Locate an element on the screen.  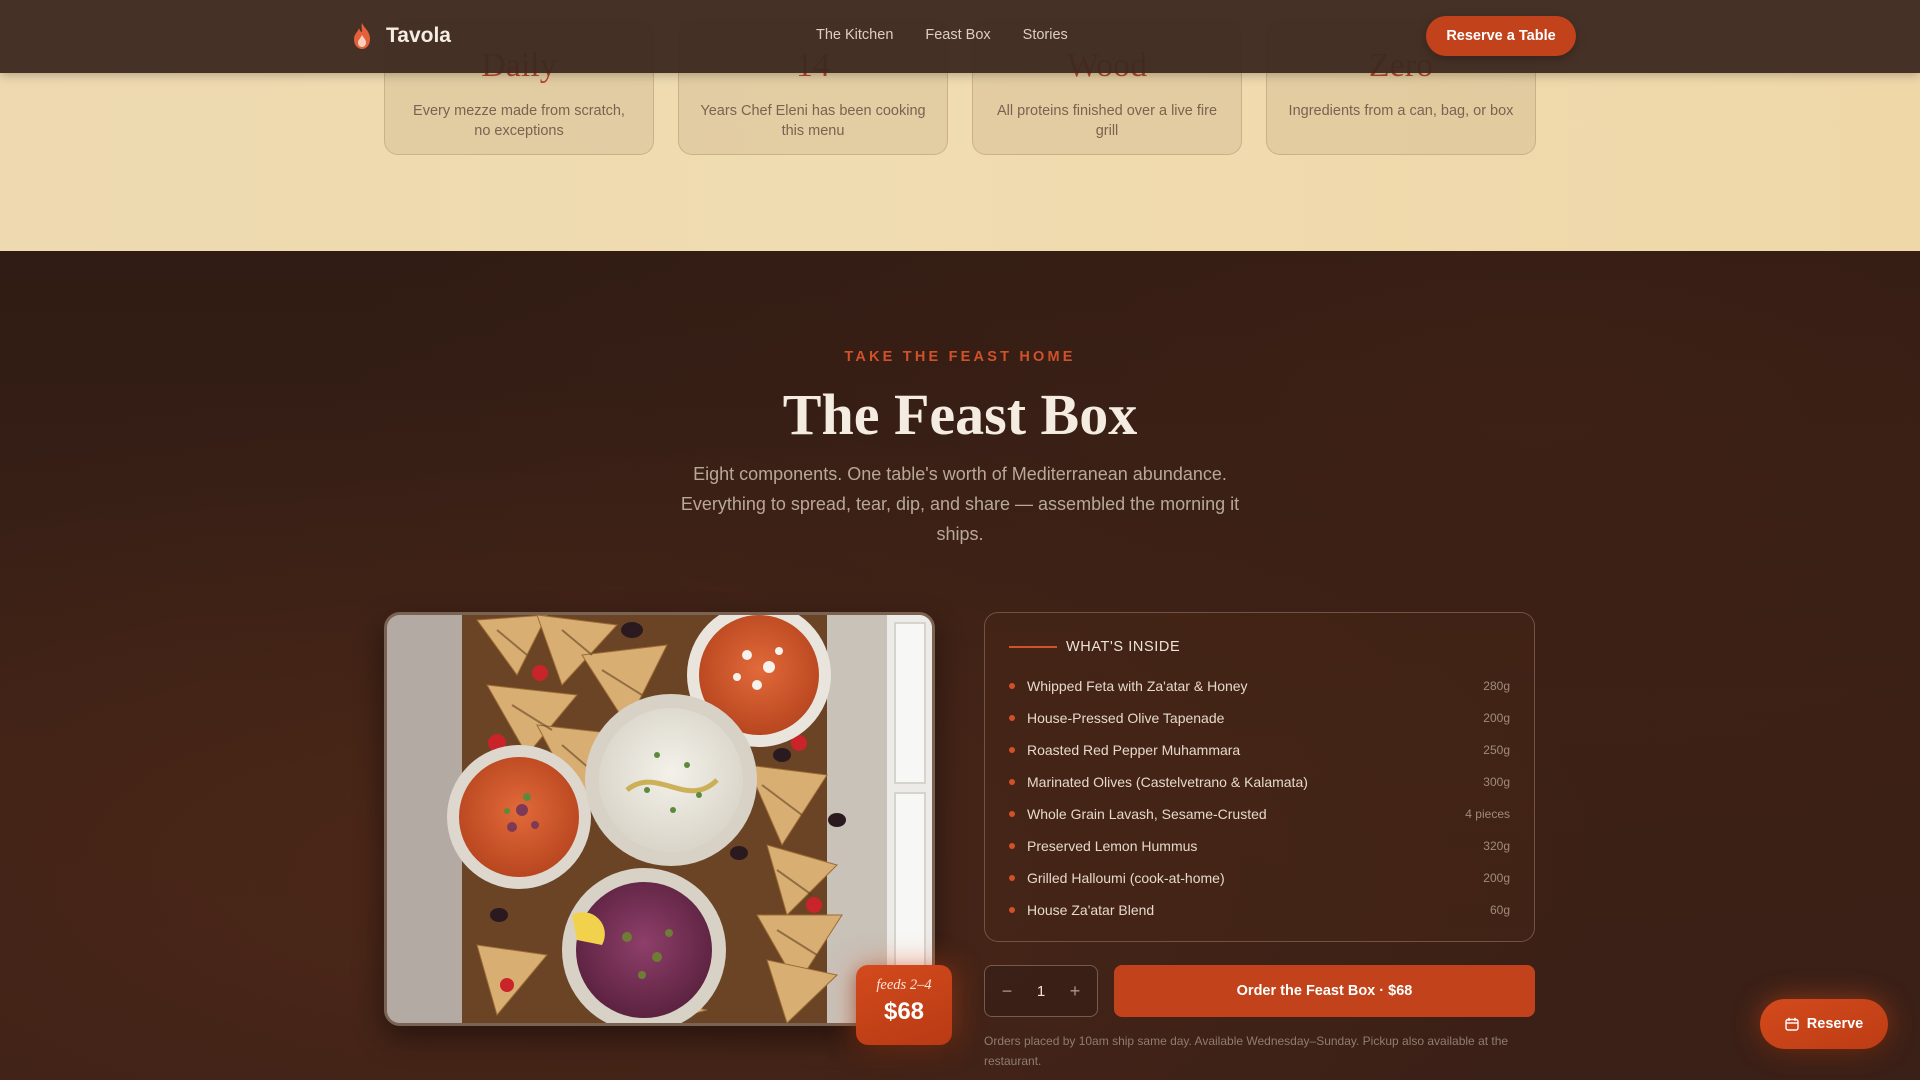
list-item: Whipped Feta with Za'atar & Honey 280g is located at coordinates (1259, 686).